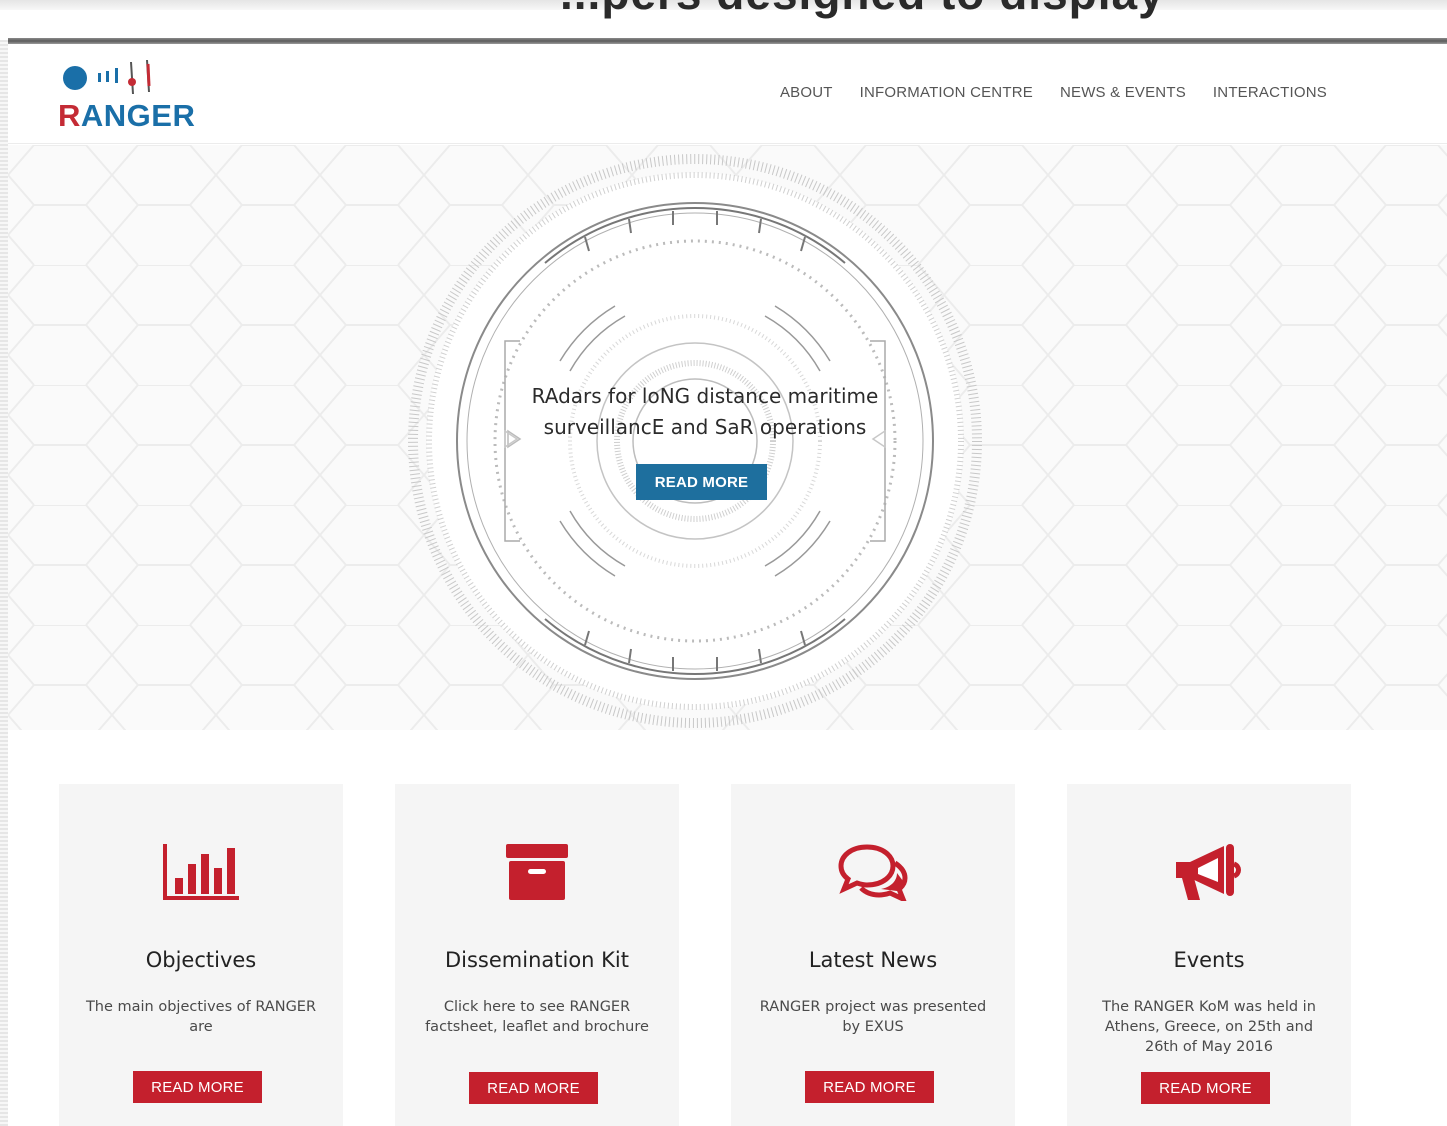 The image size is (1447, 1126). Describe the element at coordinates (537, 960) in the screenshot. I see `card-title: Dissemination Kit` at that location.